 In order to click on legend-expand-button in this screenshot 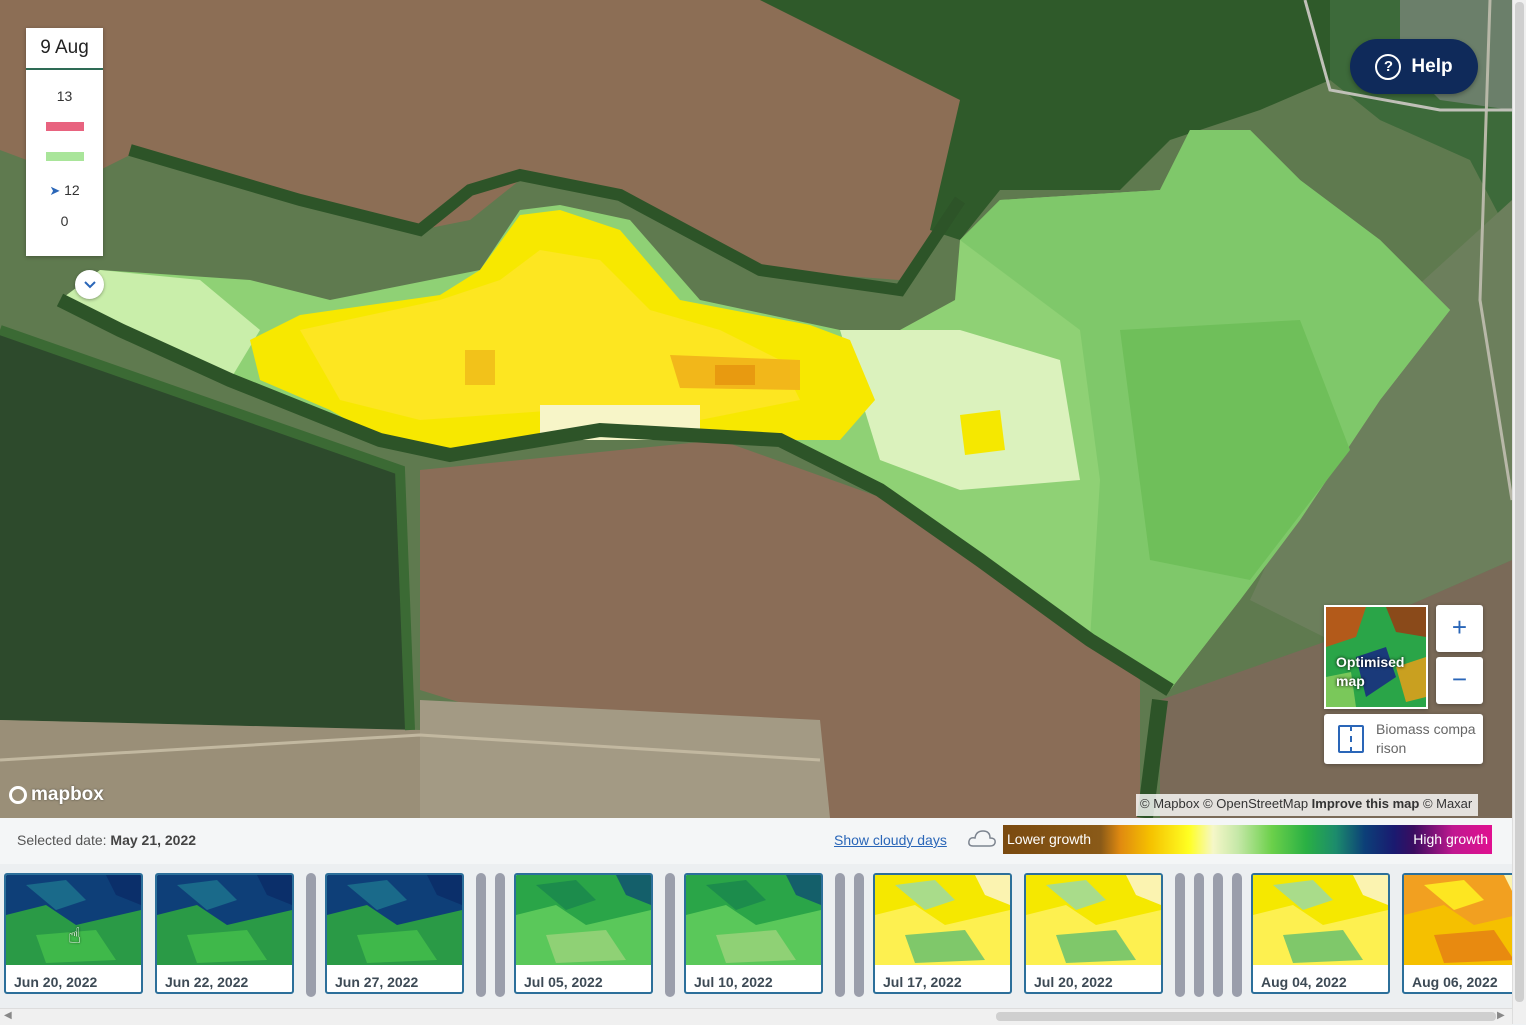, I will do `click(89, 284)`.